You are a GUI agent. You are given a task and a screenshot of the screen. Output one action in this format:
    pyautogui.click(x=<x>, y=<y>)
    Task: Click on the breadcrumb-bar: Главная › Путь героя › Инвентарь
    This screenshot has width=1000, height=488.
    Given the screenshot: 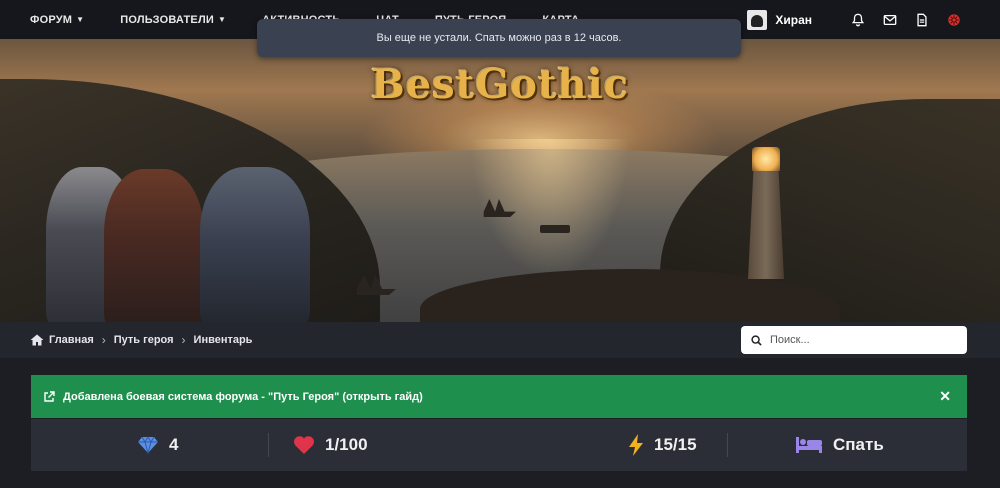 What is the action you would take?
    pyautogui.click(x=500, y=340)
    